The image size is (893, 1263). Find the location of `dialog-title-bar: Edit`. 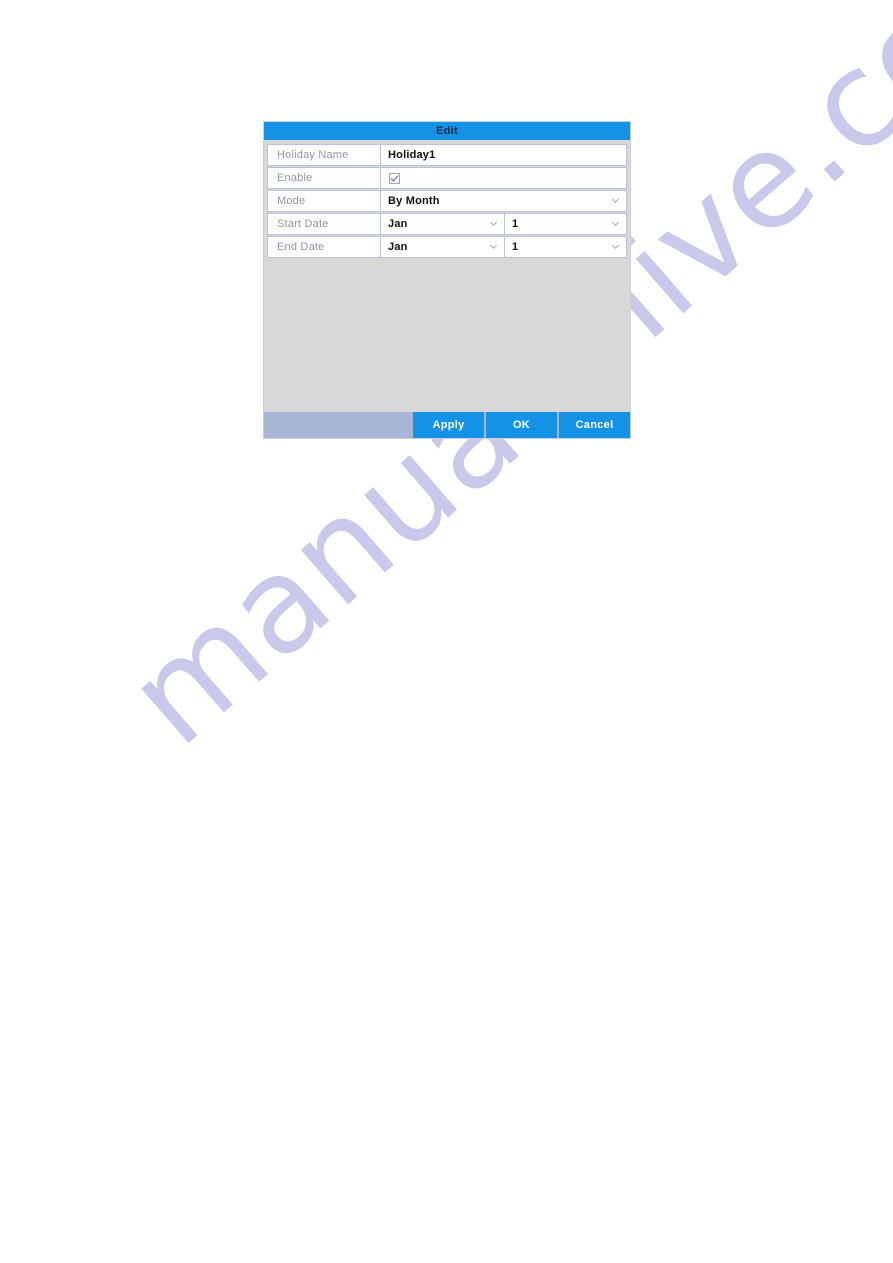

dialog-title-bar: Edit is located at coordinates (447, 131).